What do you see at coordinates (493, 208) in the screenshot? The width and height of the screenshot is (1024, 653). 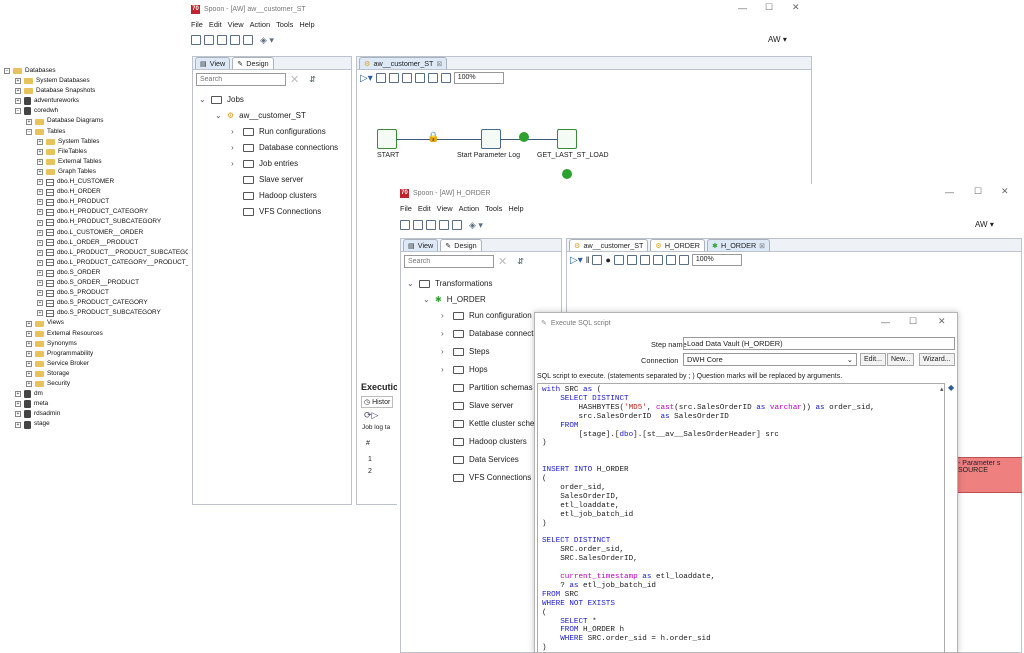 I see `menu-tools: Tools` at bounding box center [493, 208].